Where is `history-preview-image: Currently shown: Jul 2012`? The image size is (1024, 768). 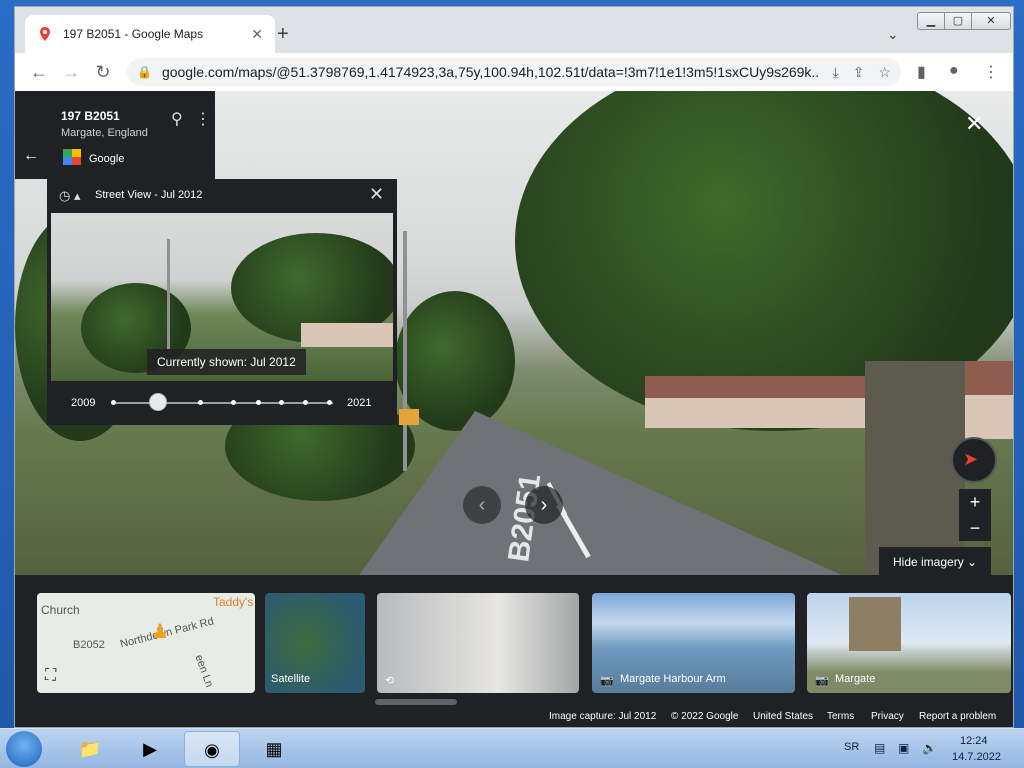 history-preview-image: Currently shown: Jul 2012 is located at coordinates (222, 297).